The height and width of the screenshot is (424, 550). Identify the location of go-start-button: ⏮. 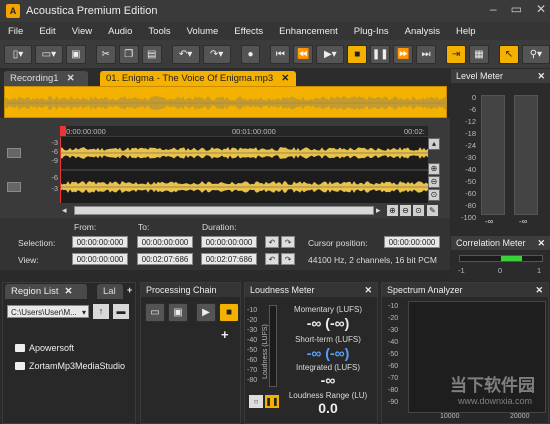
(280, 54).